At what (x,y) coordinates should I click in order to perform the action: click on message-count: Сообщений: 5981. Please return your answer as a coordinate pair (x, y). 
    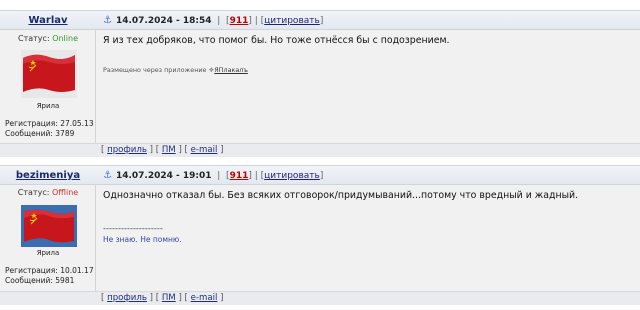
    Looking at the image, I should click on (40, 280).